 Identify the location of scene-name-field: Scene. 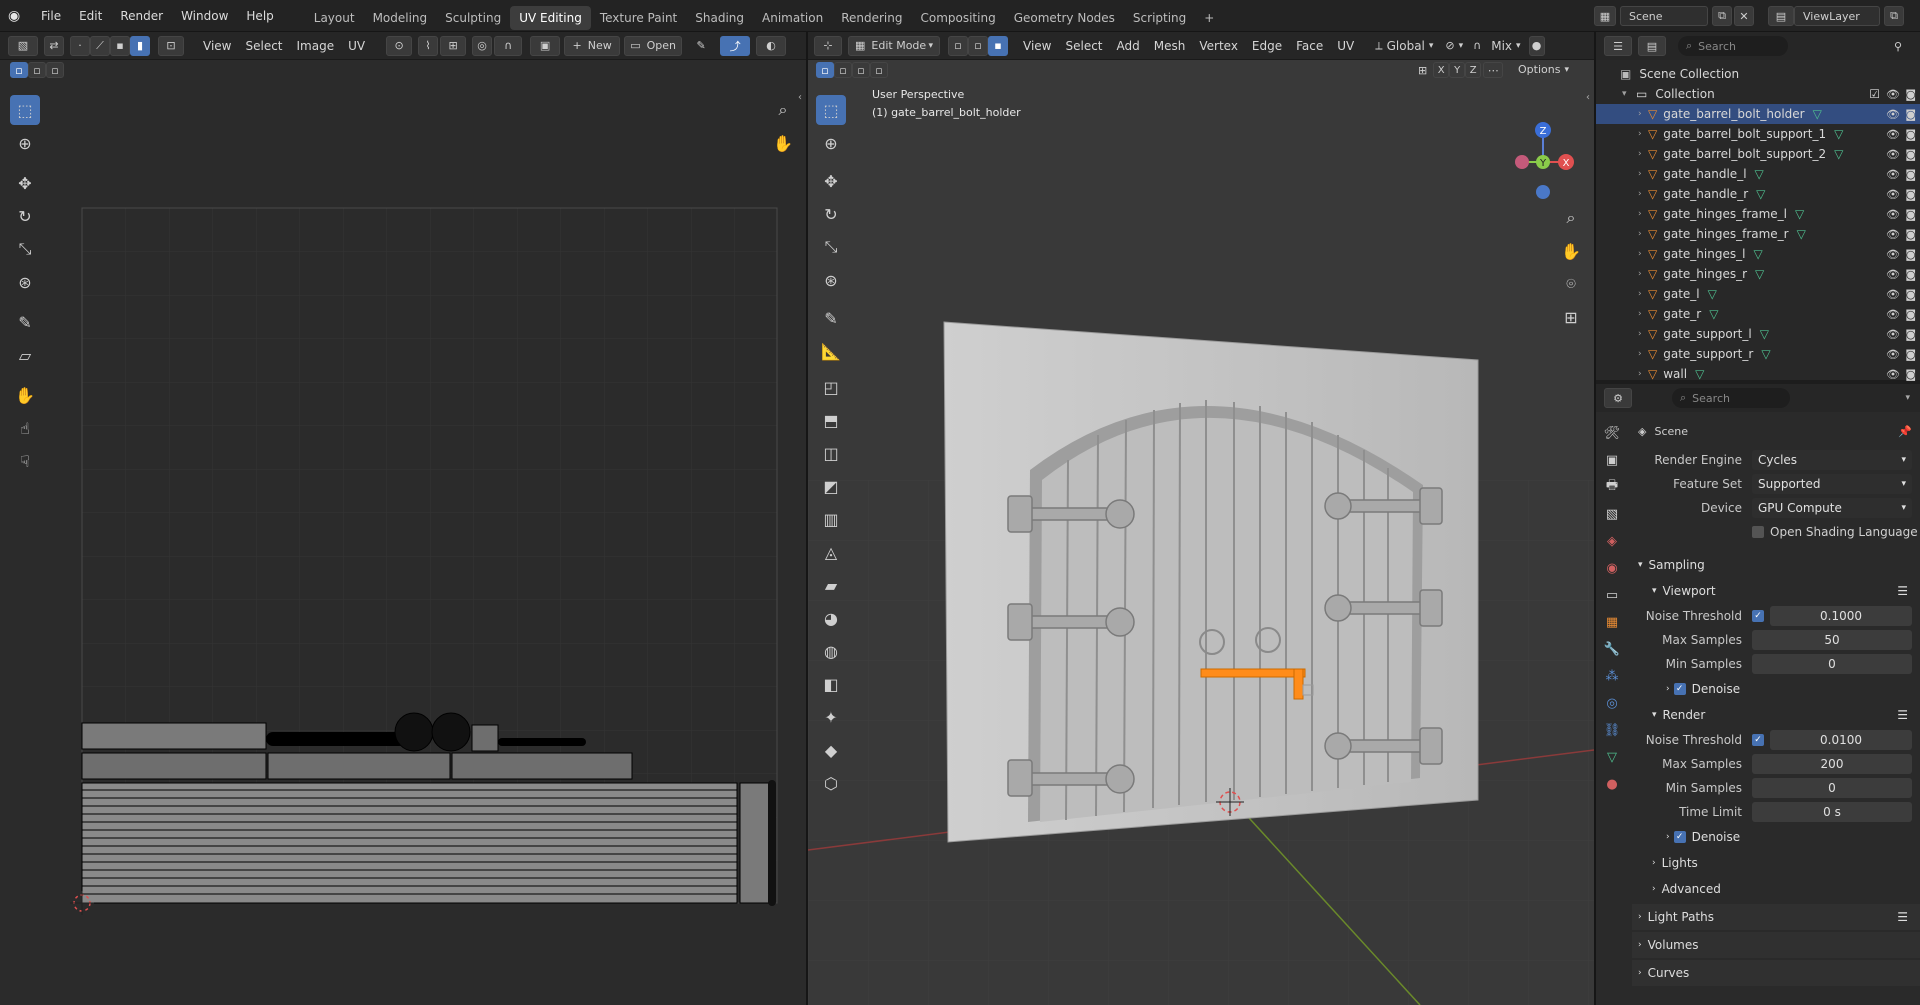
(1664, 16).